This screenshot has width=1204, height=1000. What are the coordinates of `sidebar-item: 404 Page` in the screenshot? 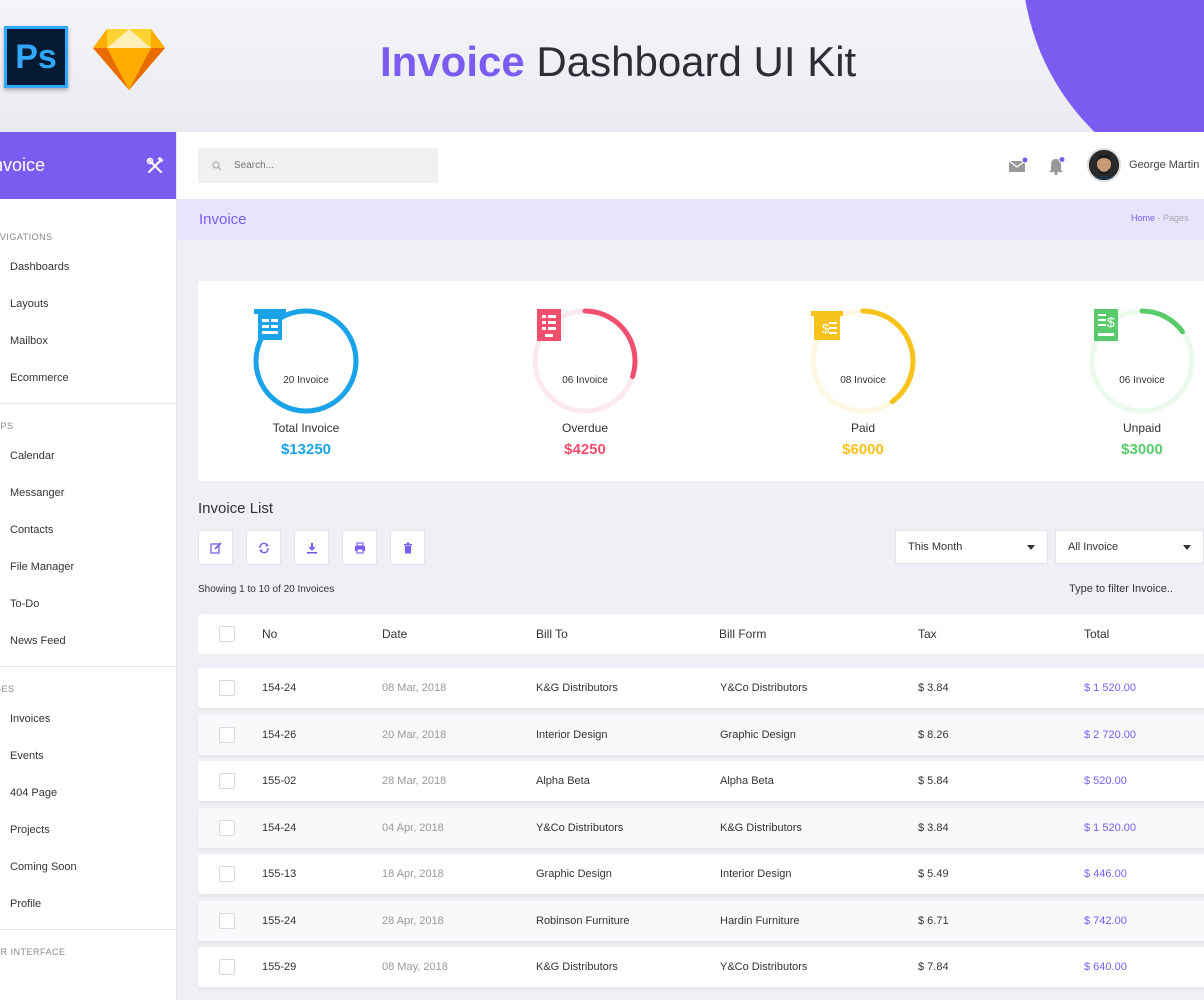 It's located at (88, 793).